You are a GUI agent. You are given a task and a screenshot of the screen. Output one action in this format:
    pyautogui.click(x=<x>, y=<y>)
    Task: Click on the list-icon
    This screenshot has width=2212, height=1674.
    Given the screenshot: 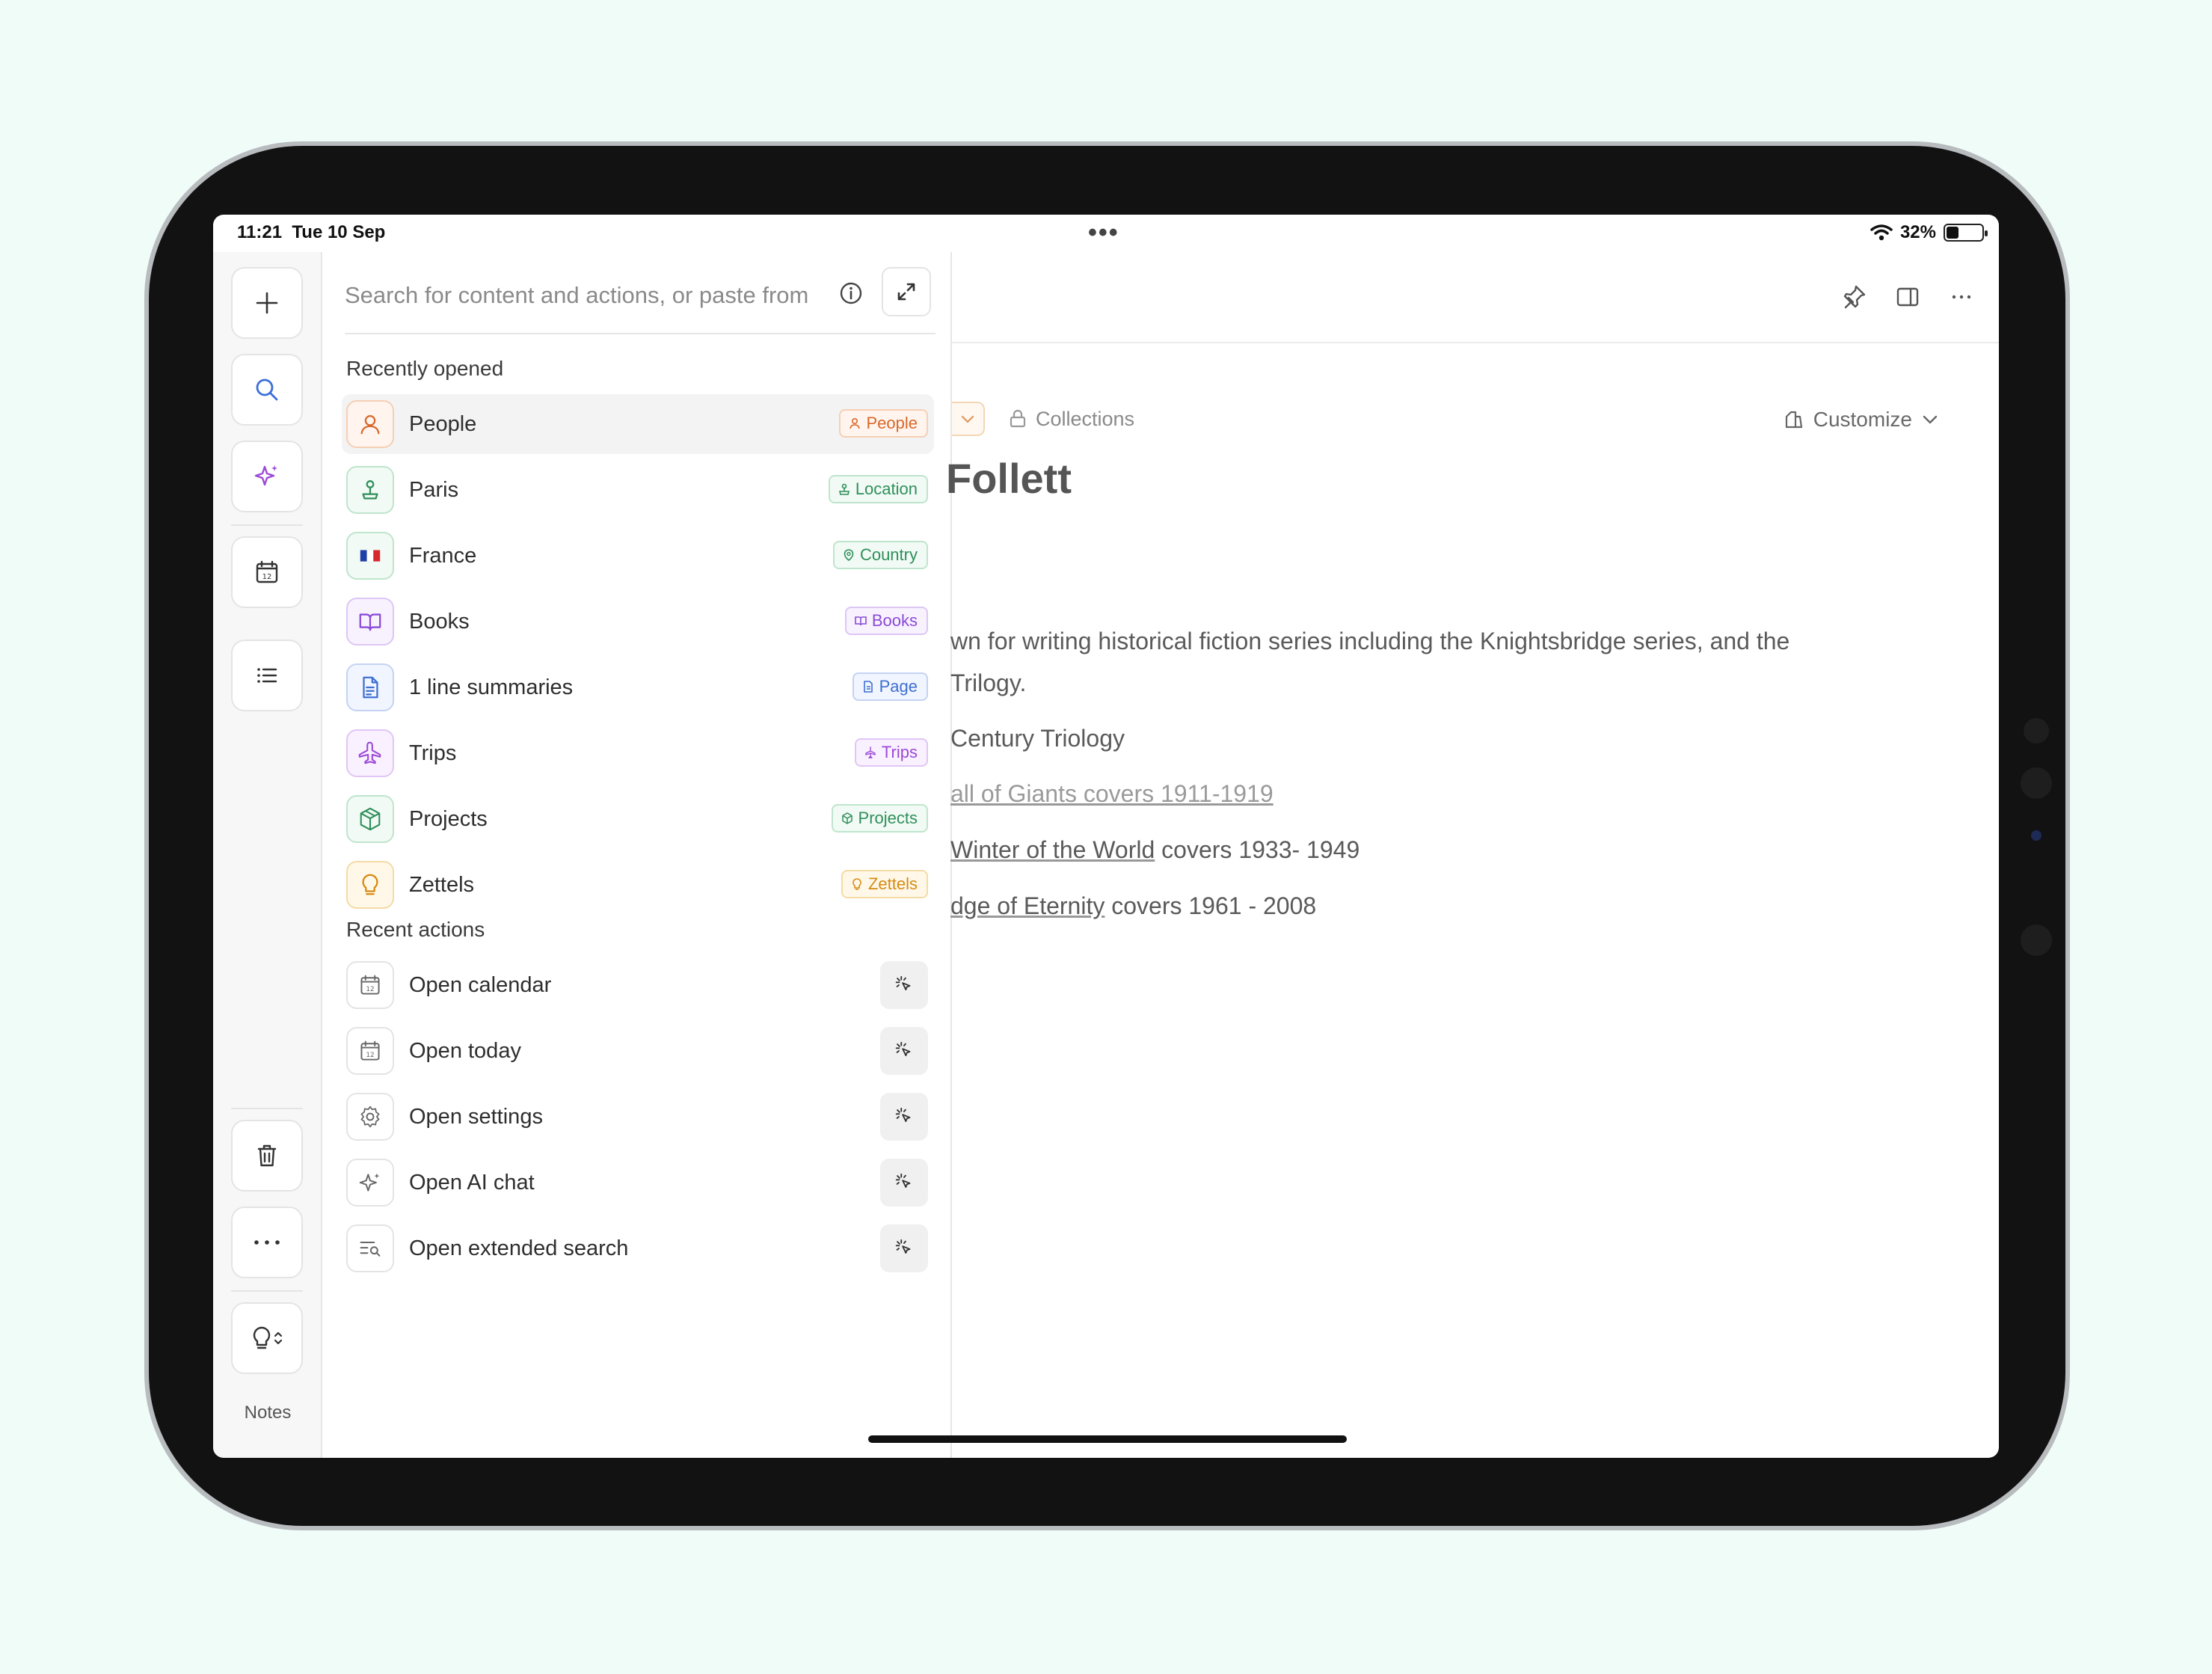 What is the action you would take?
    pyautogui.click(x=267, y=676)
    